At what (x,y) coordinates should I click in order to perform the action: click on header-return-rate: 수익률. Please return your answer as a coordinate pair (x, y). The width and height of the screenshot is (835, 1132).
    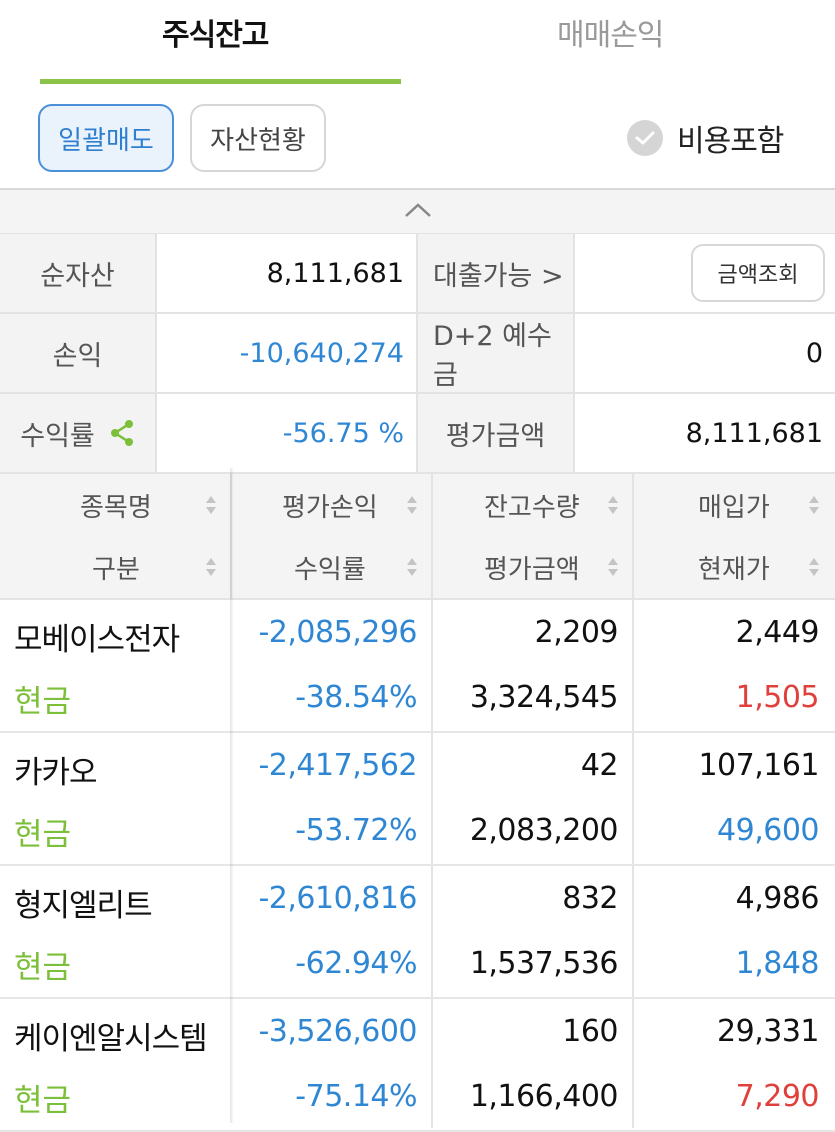
    Looking at the image, I should click on (330, 567).